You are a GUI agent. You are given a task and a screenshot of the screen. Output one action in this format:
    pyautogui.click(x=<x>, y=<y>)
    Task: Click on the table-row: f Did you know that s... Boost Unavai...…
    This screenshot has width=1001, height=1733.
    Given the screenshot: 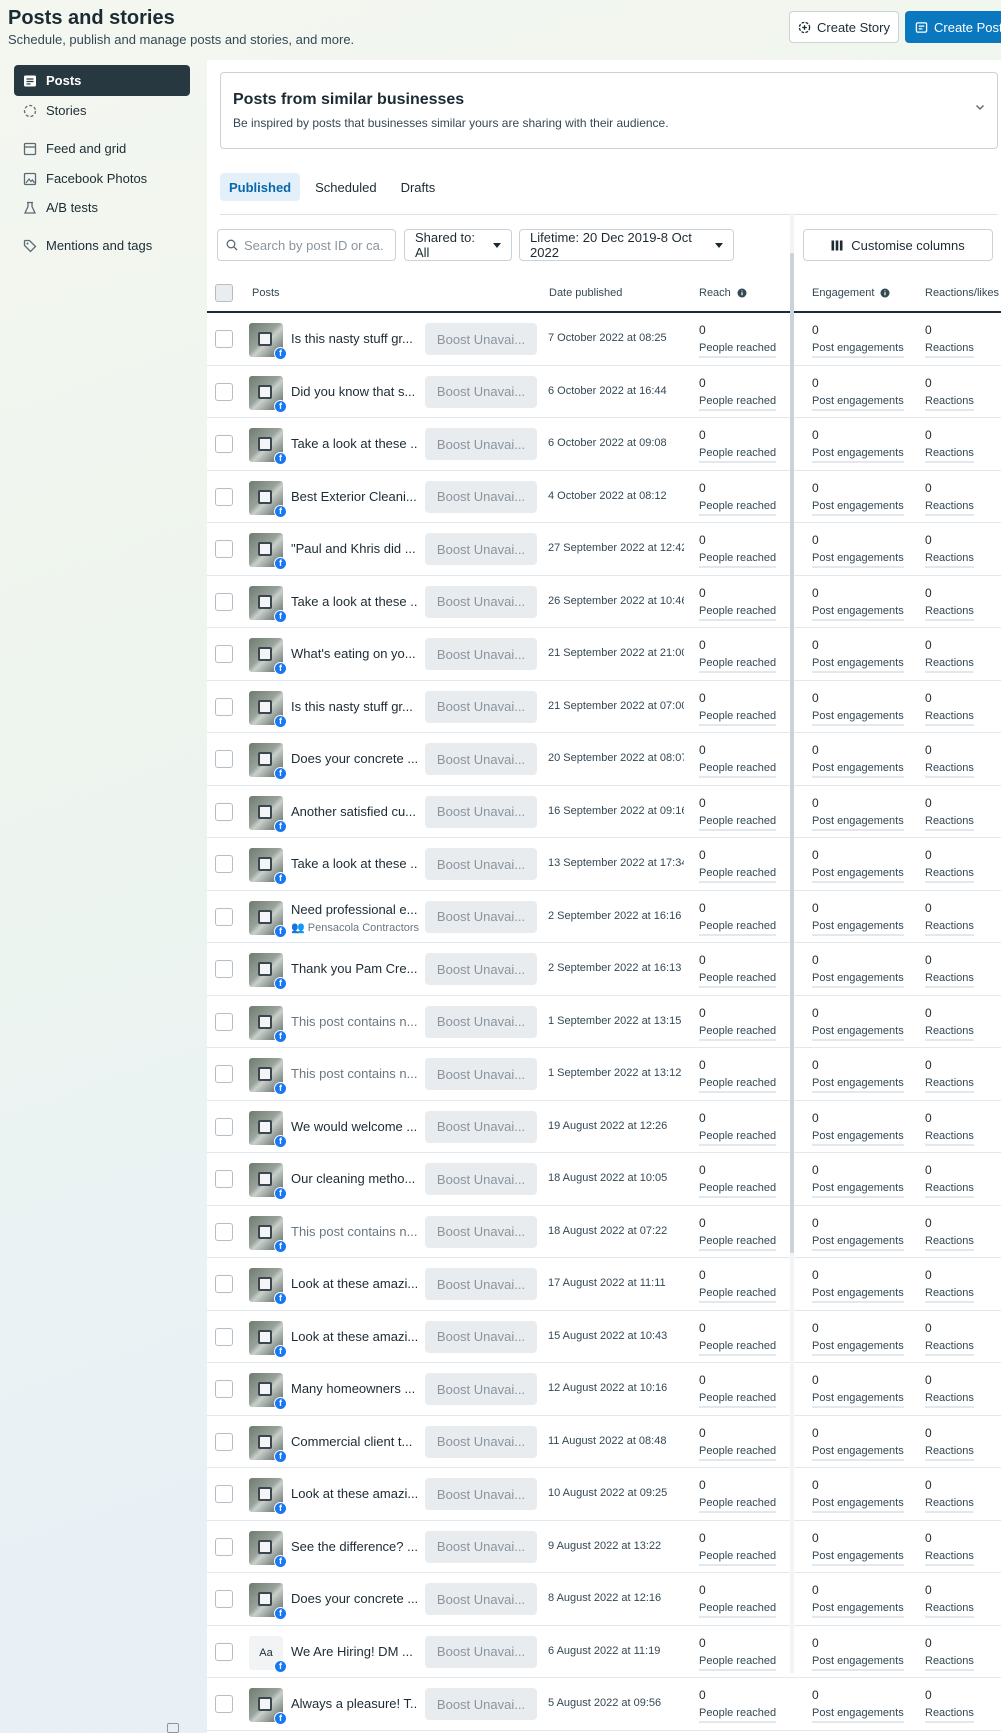 What is the action you would take?
    pyautogui.click(x=604, y=392)
    